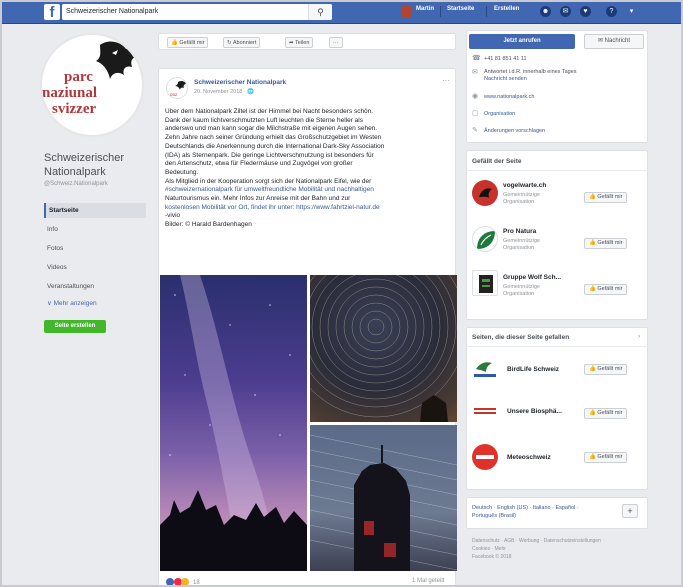 The width and height of the screenshot is (683, 587). What do you see at coordinates (95, 248) in the screenshot?
I see `nav-item-photos: Fotos` at bounding box center [95, 248].